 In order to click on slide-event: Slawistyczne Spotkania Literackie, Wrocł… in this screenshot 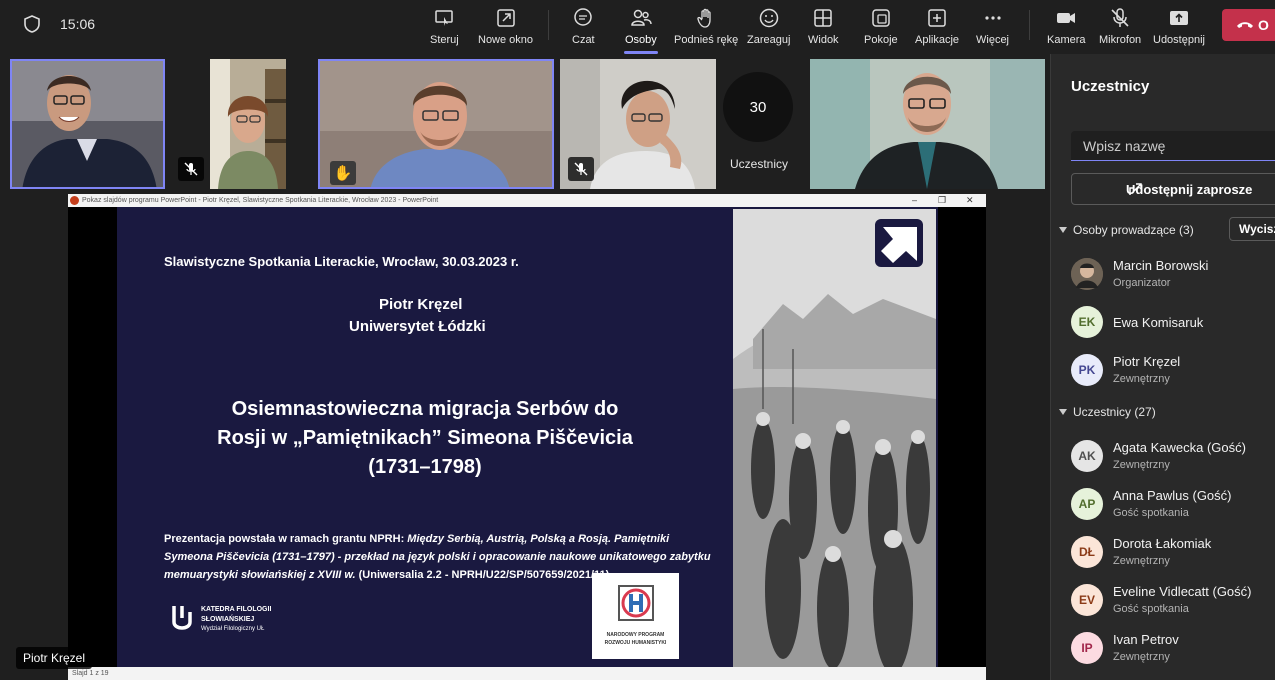, I will do `click(341, 261)`.